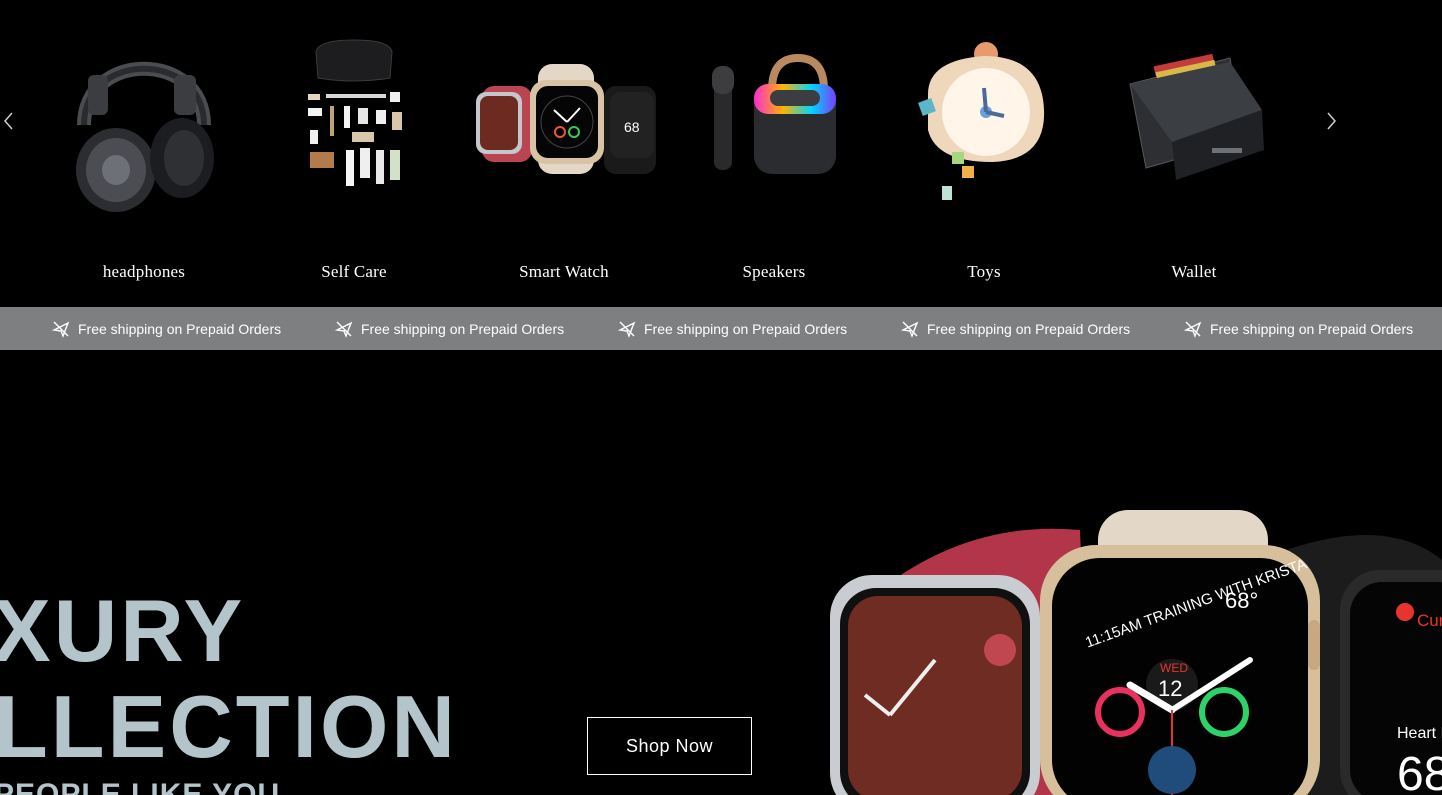  What do you see at coordinates (229, 726) in the screenshot?
I see `hero-heading-line-2: LLECTION` at bounding box center [229, 726].